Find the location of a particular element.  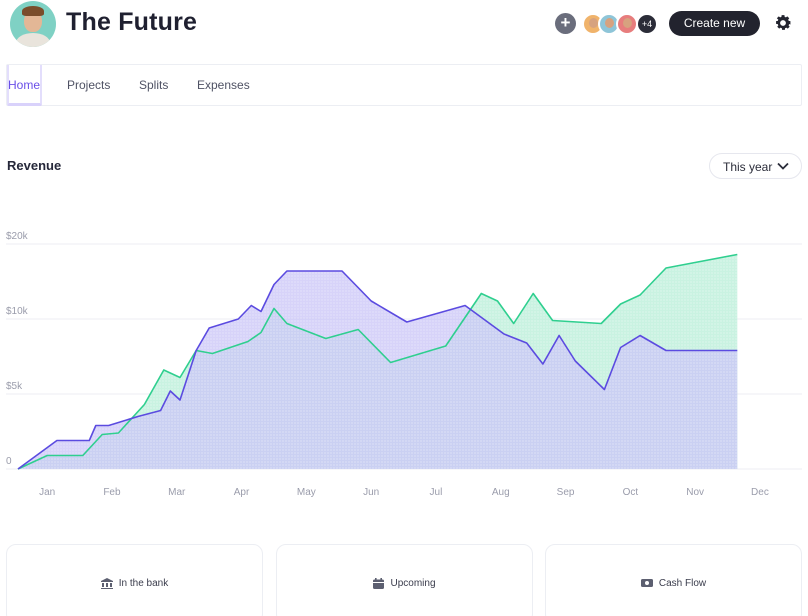

card-header: Upcoming is located at coordinates (404, 583).